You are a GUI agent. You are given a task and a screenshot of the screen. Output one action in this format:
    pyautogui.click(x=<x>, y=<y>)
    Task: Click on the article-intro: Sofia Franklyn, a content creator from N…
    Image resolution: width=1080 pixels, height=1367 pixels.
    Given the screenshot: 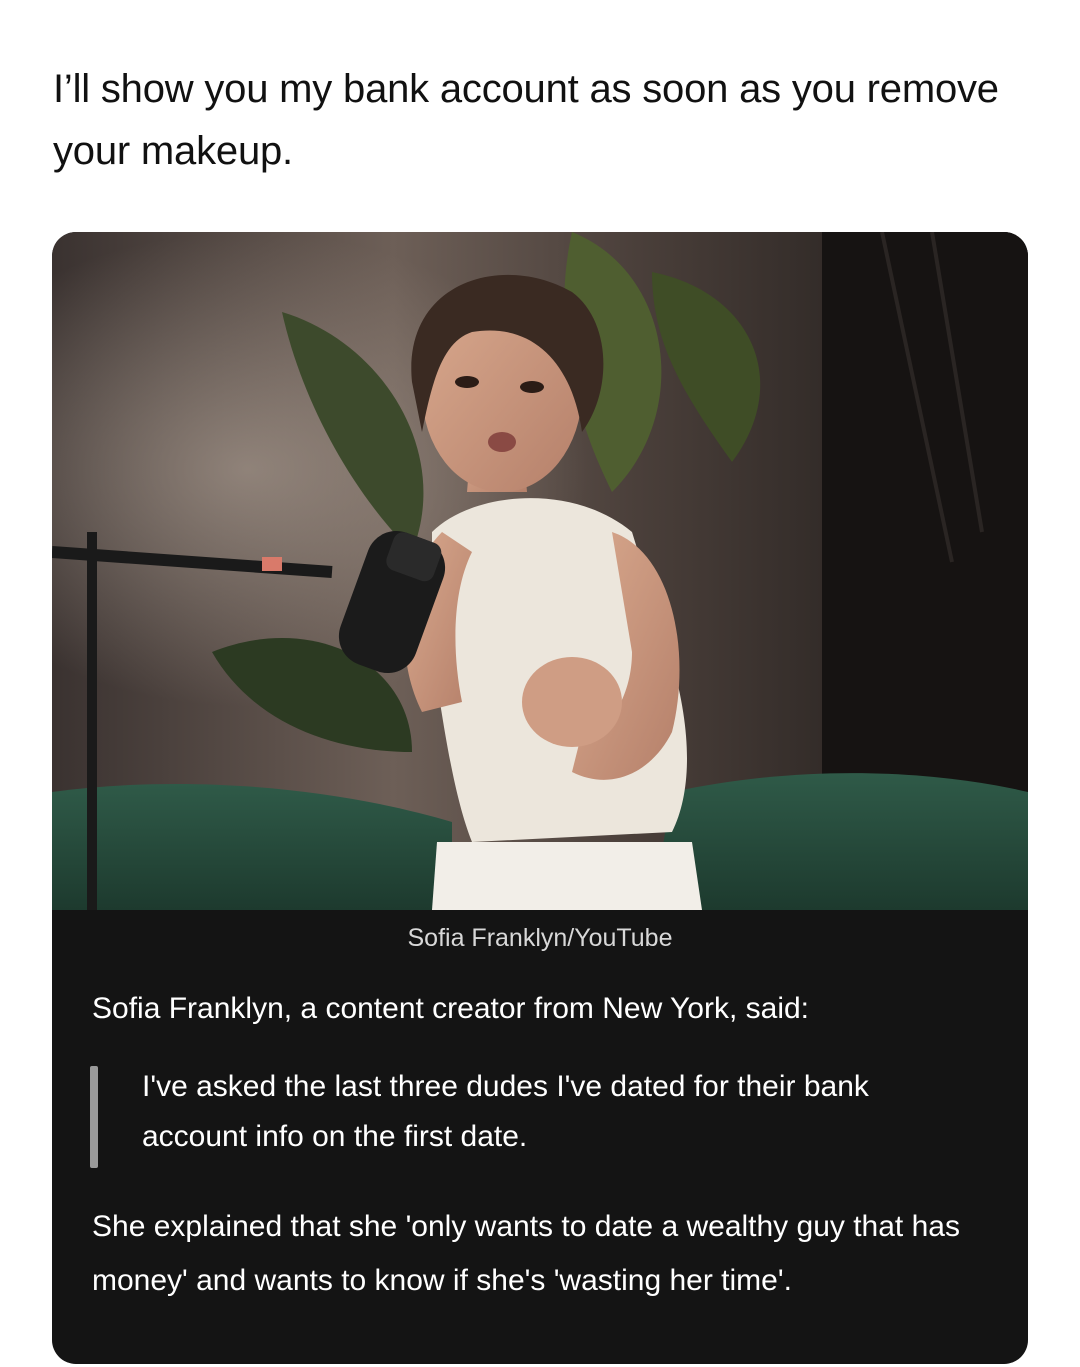 What is the action you would take?
    pyautogui.click(x=450, y=1008)
    